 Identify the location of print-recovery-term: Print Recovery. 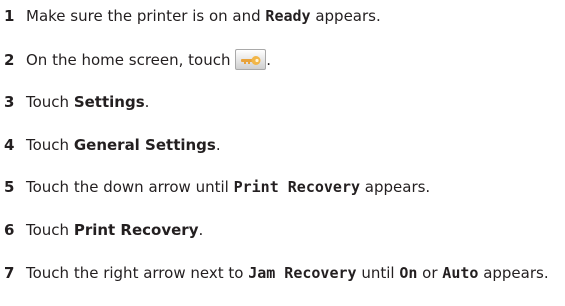
(136, 230).